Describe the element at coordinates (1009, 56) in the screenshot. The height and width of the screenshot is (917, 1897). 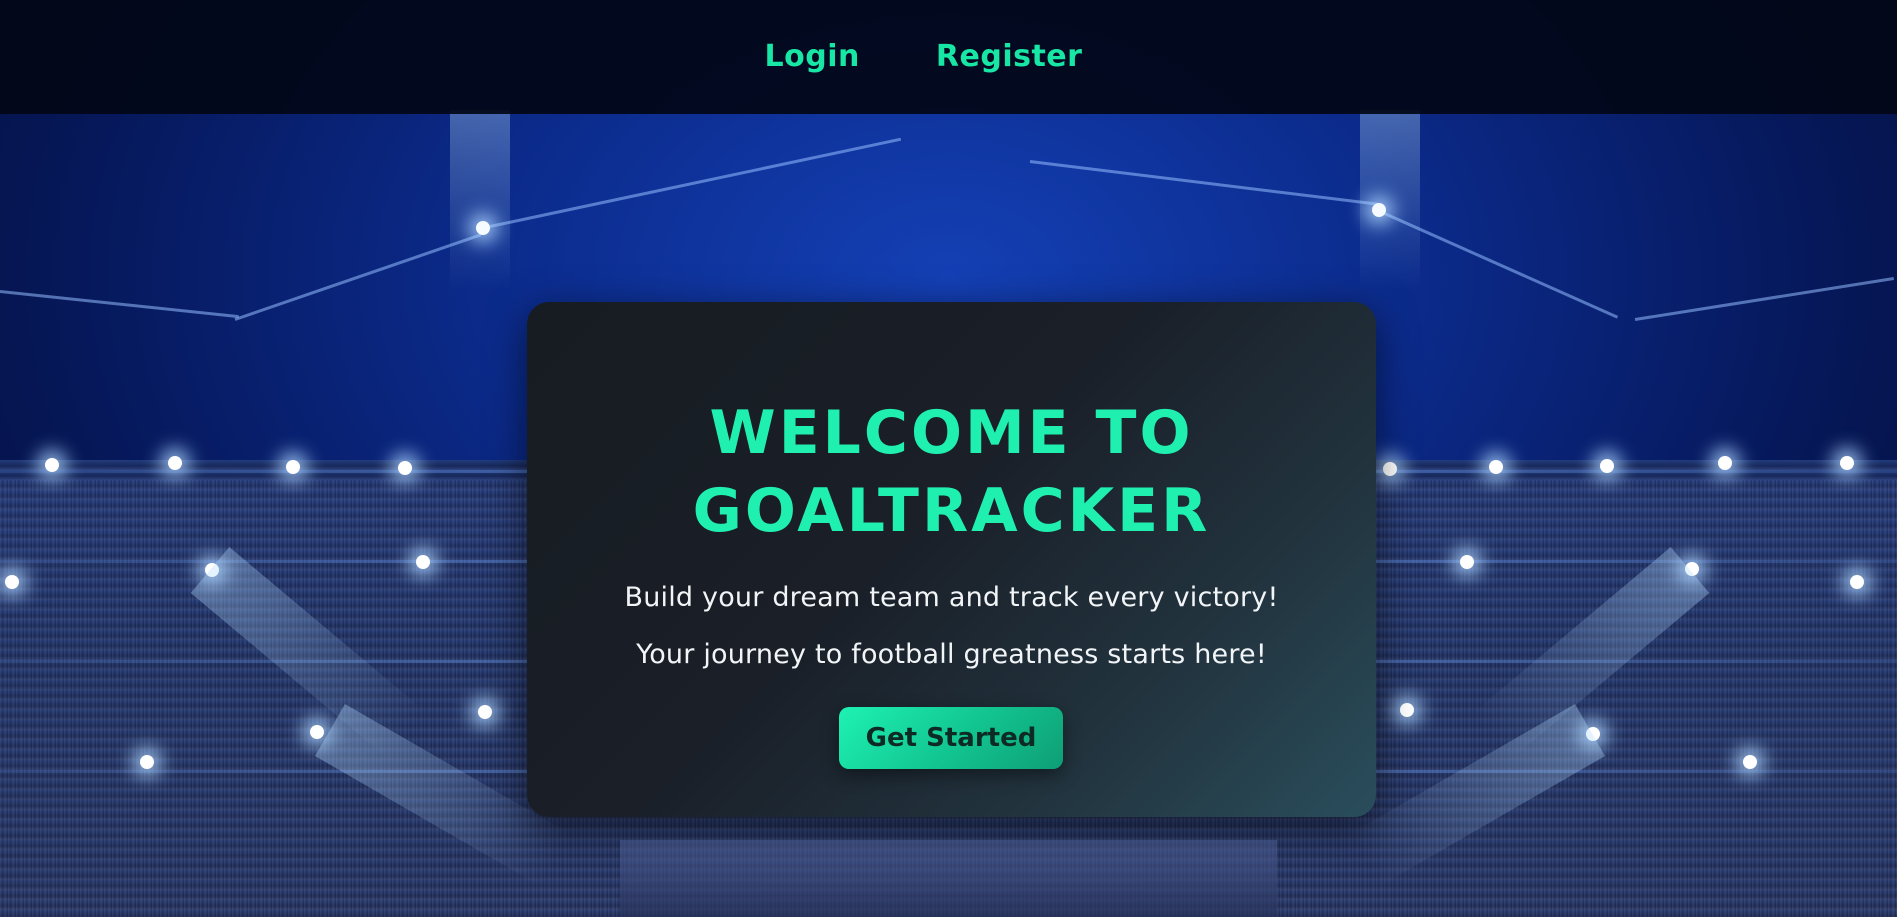
I see `register-link: Register` at that location.